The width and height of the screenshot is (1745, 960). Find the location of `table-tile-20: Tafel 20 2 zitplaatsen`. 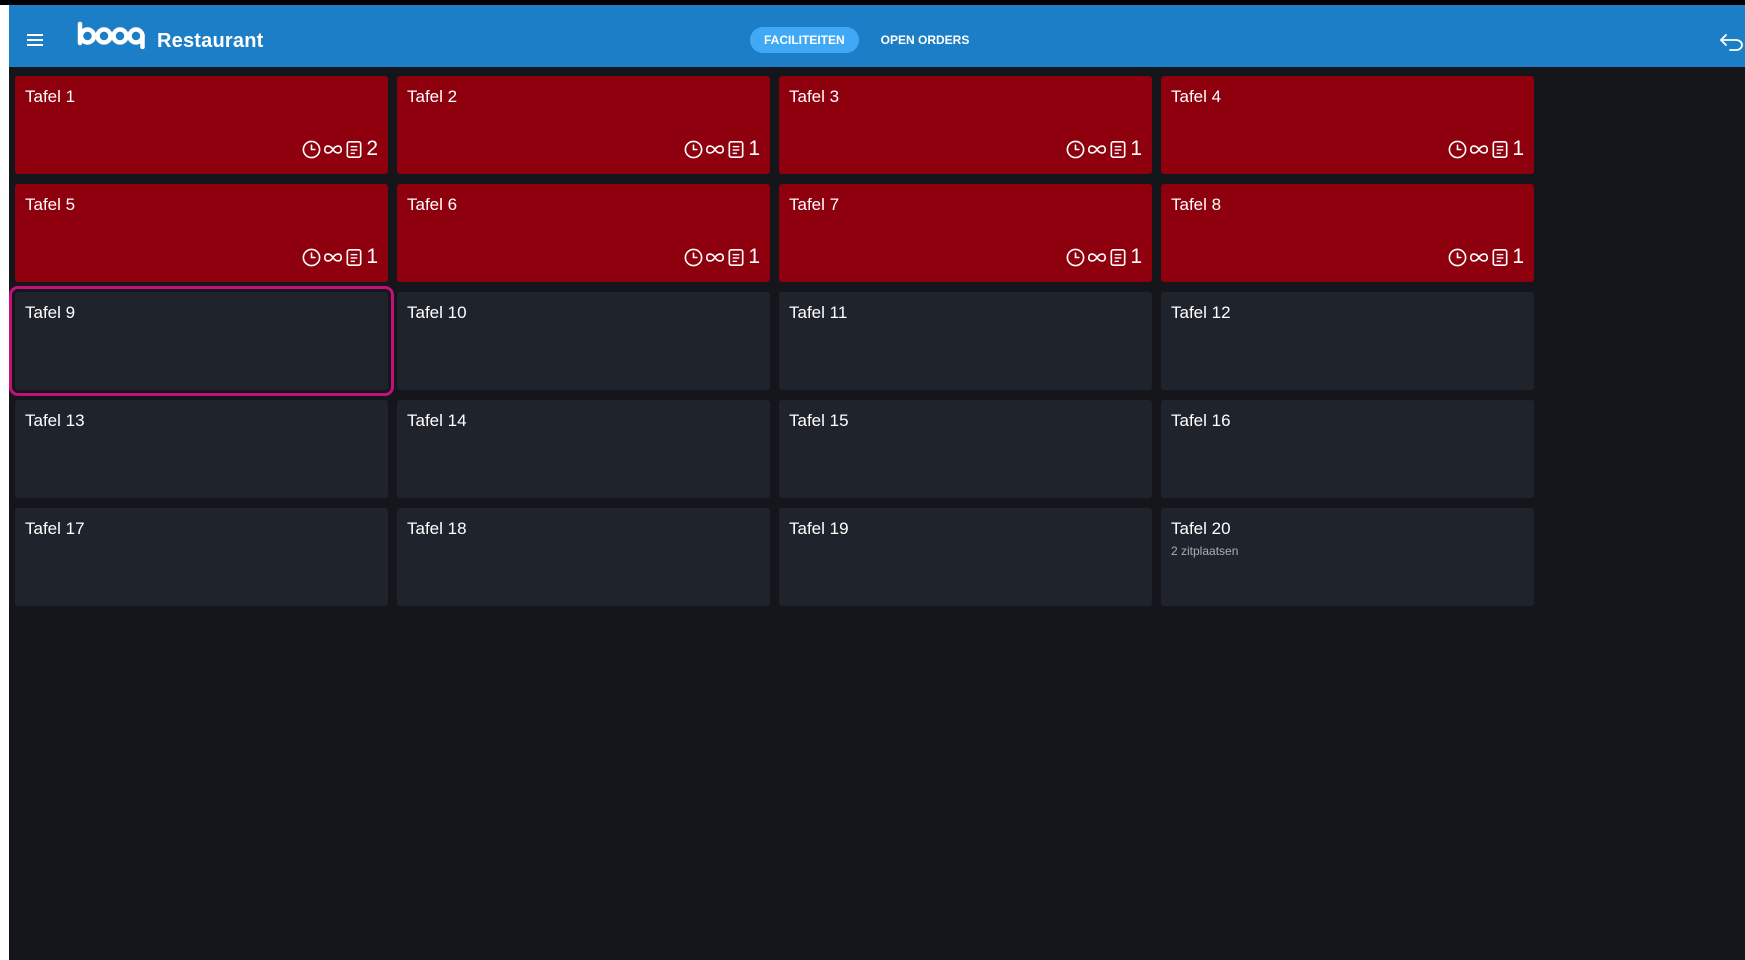

table-tile-20: Tafel 20 2 zitplaatsen is located at coordinates (1347, 557).